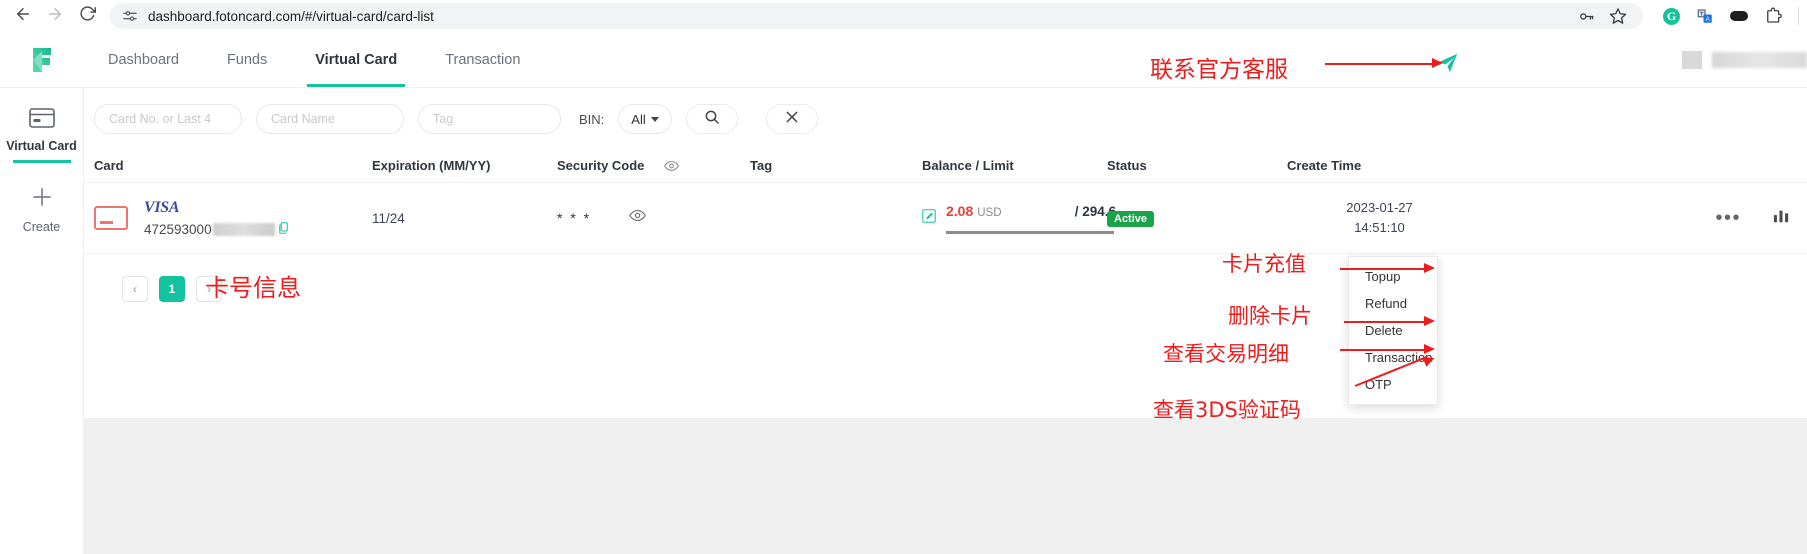 This screenshot has height=554, width=1807. What do you see at coordinates (1393, 384) in the screenshot?
I see `menu-item-otp: OTP` at bounding box center [1393, 384].